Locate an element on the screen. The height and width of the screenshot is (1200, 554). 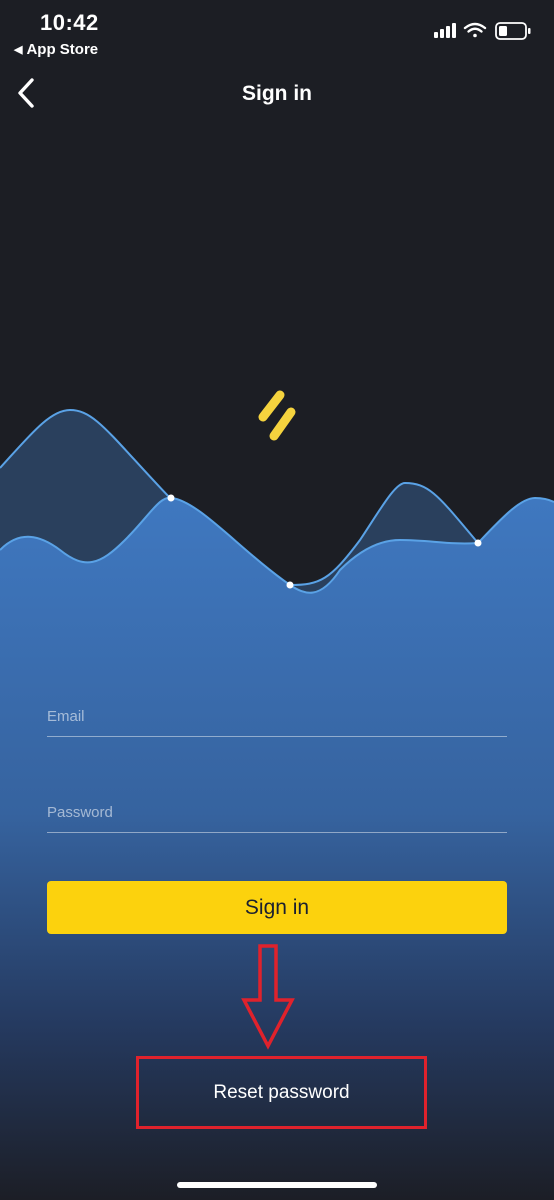
wifi-icon is located at coordinates (475, 30).